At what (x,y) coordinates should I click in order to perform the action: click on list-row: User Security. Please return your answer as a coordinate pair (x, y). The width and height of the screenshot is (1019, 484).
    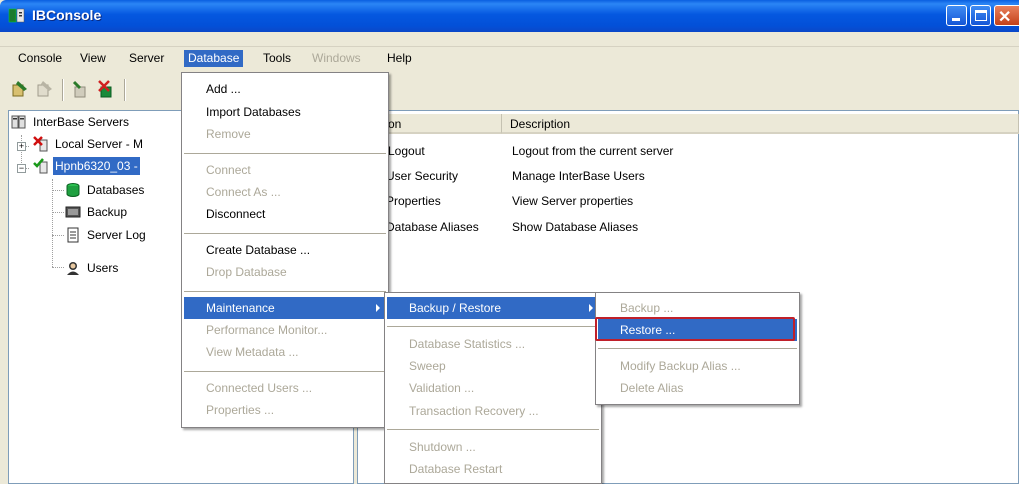
    Looking at the image, I should click on (422, 176).